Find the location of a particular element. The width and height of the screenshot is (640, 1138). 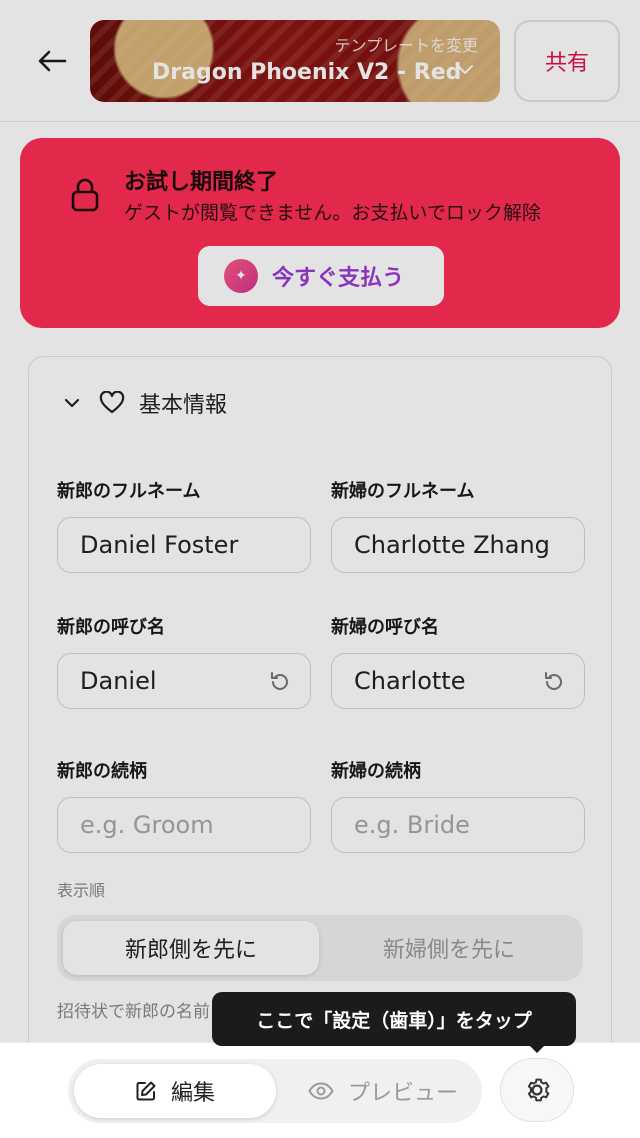

top-bar: テンプレートを変更 Dragon Phoenix V2 - Red 共有 is located at coordinates (320, 61).